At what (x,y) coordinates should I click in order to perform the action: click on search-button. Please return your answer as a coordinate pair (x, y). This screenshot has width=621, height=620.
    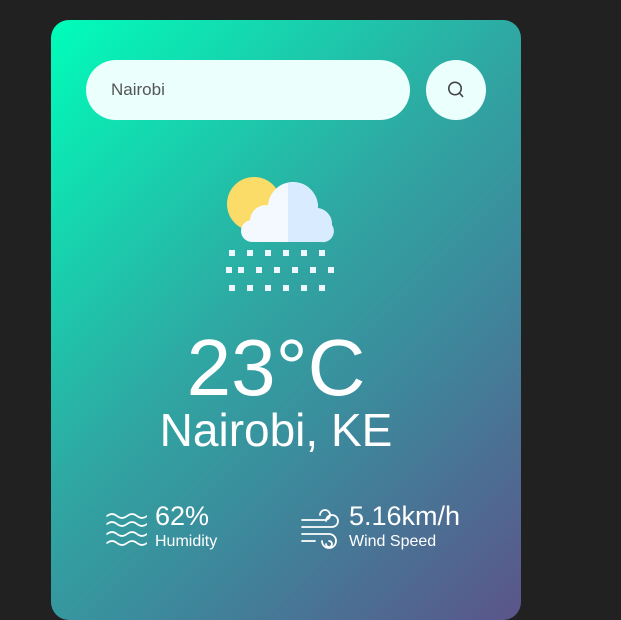
    Looking at the image, I should click on (456, 90).